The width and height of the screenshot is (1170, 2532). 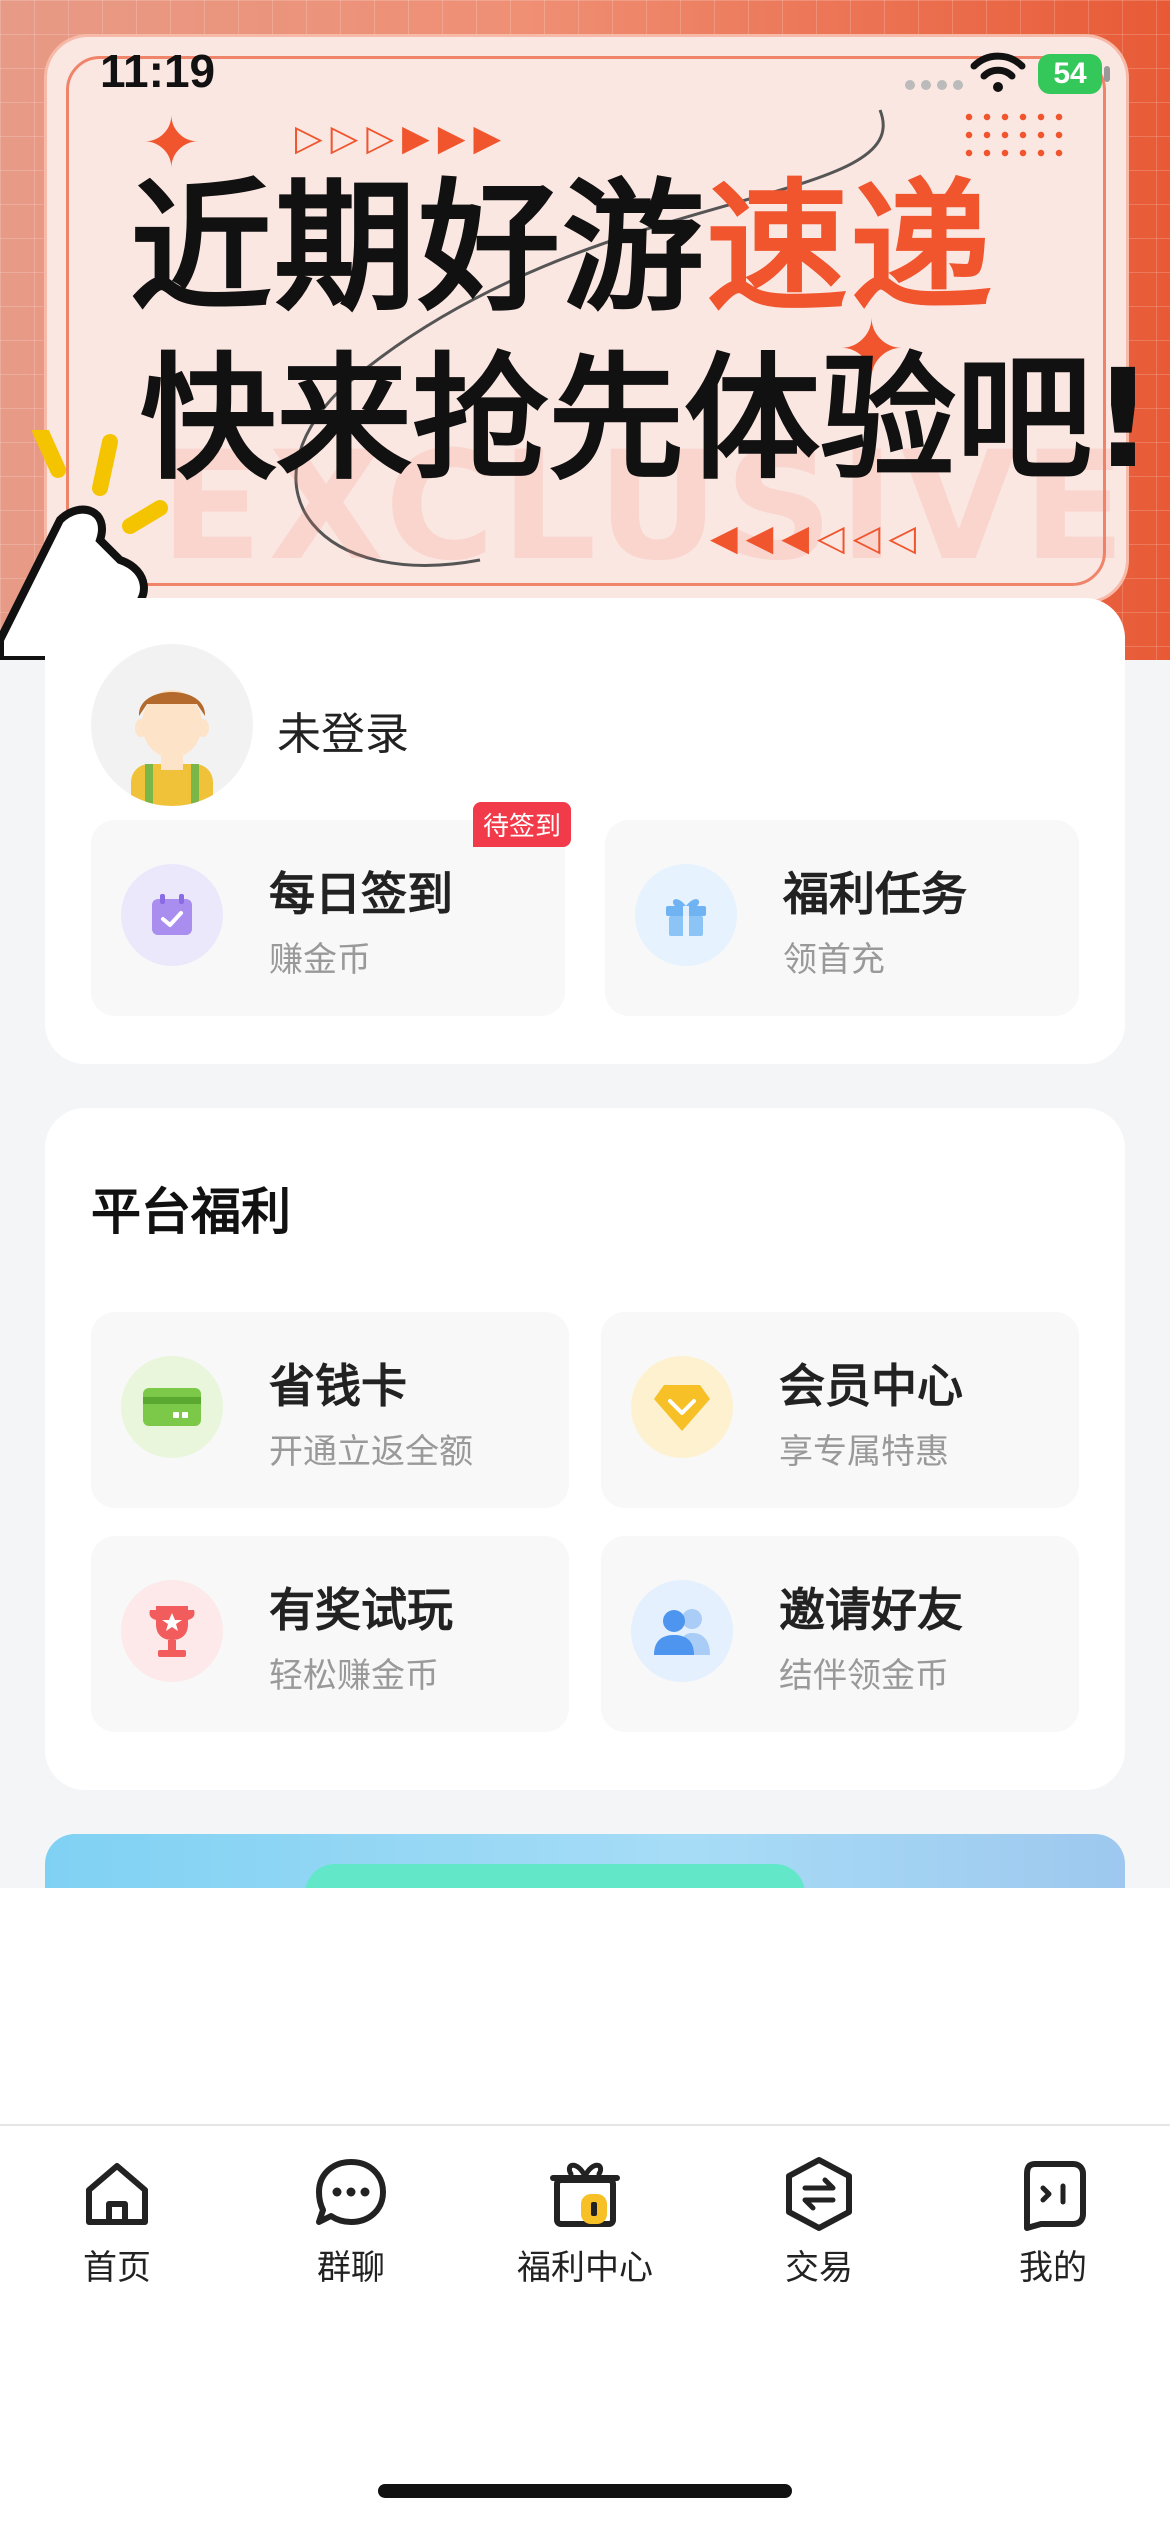 What do you see at coordinates (1053, 2268) in the screenshot?
I see `tab-label: 我的` at bounding box center [1053, 2268].